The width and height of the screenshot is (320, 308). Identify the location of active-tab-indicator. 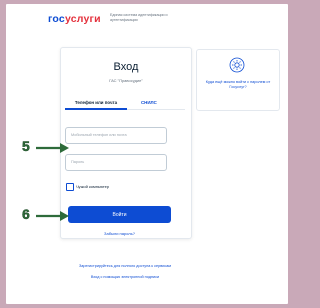
(96, 109).